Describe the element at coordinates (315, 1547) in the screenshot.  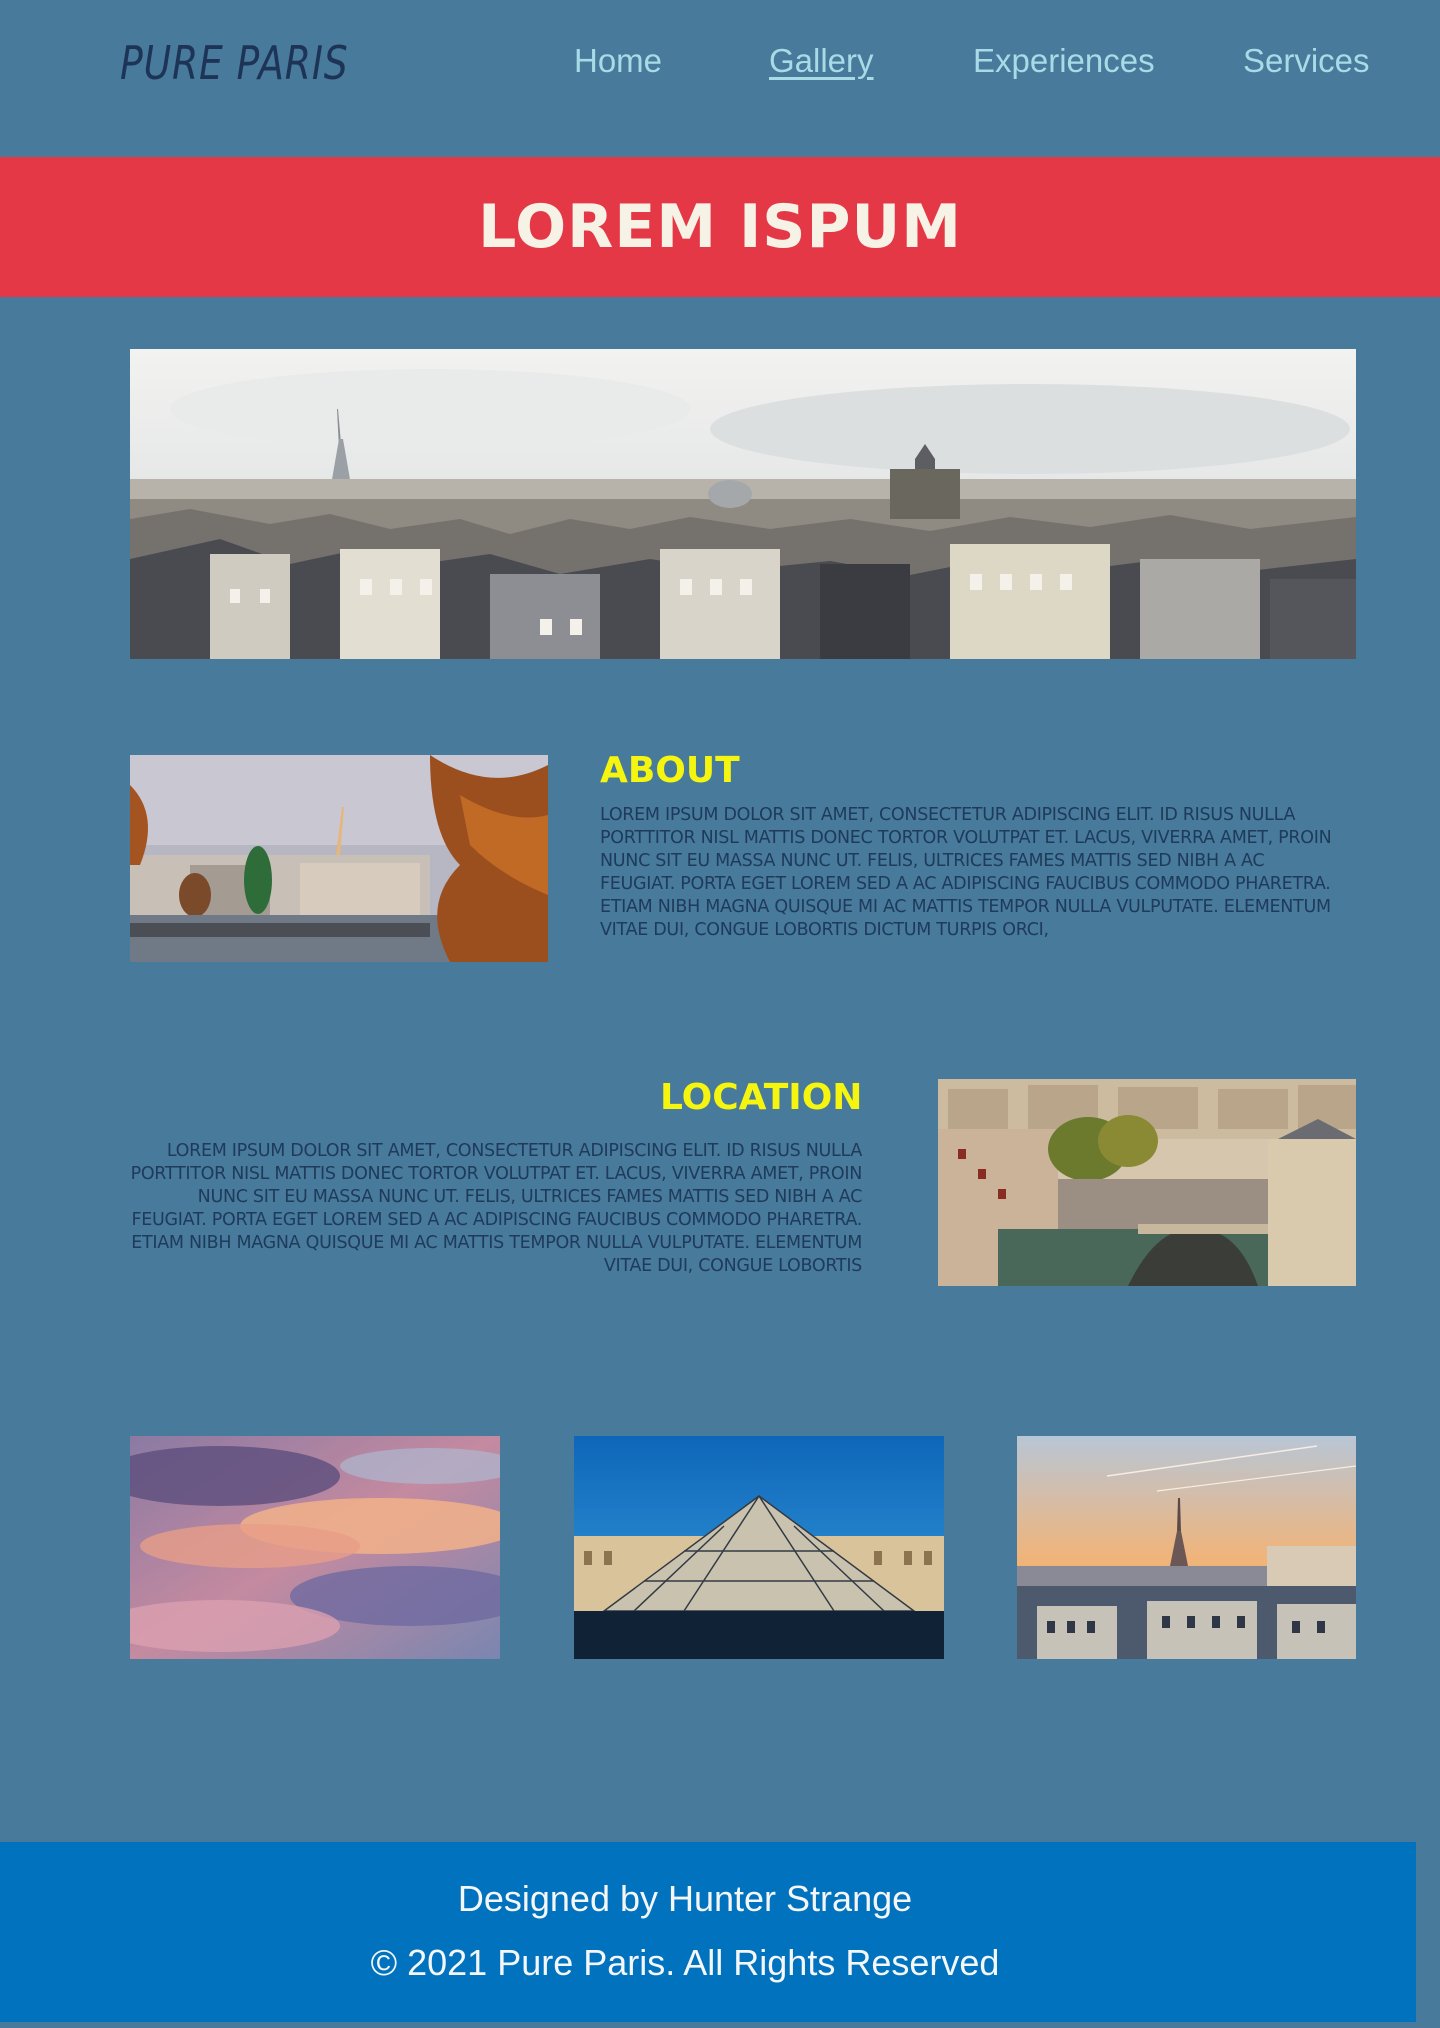
I see `sunset-clouds-image` at that location.